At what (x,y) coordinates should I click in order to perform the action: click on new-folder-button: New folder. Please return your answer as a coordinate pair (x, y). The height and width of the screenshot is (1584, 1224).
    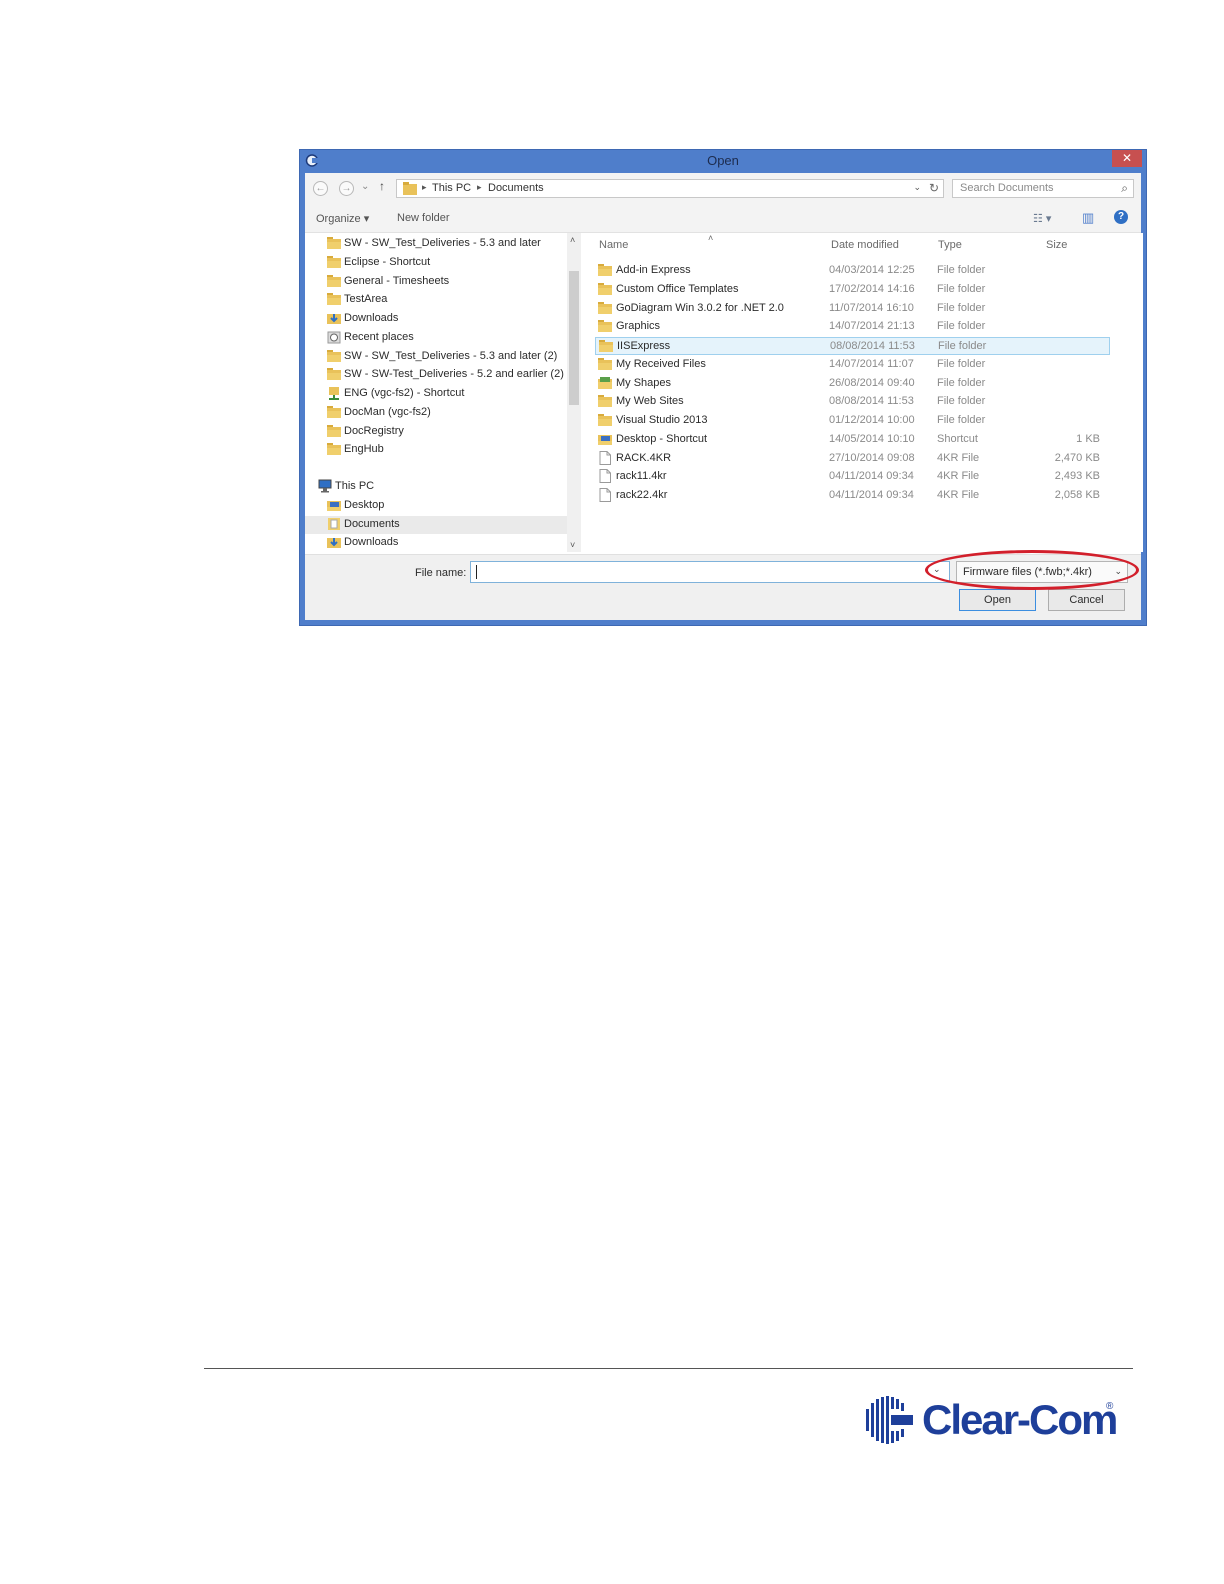
    Looking at the image, I should click on (423, 218).